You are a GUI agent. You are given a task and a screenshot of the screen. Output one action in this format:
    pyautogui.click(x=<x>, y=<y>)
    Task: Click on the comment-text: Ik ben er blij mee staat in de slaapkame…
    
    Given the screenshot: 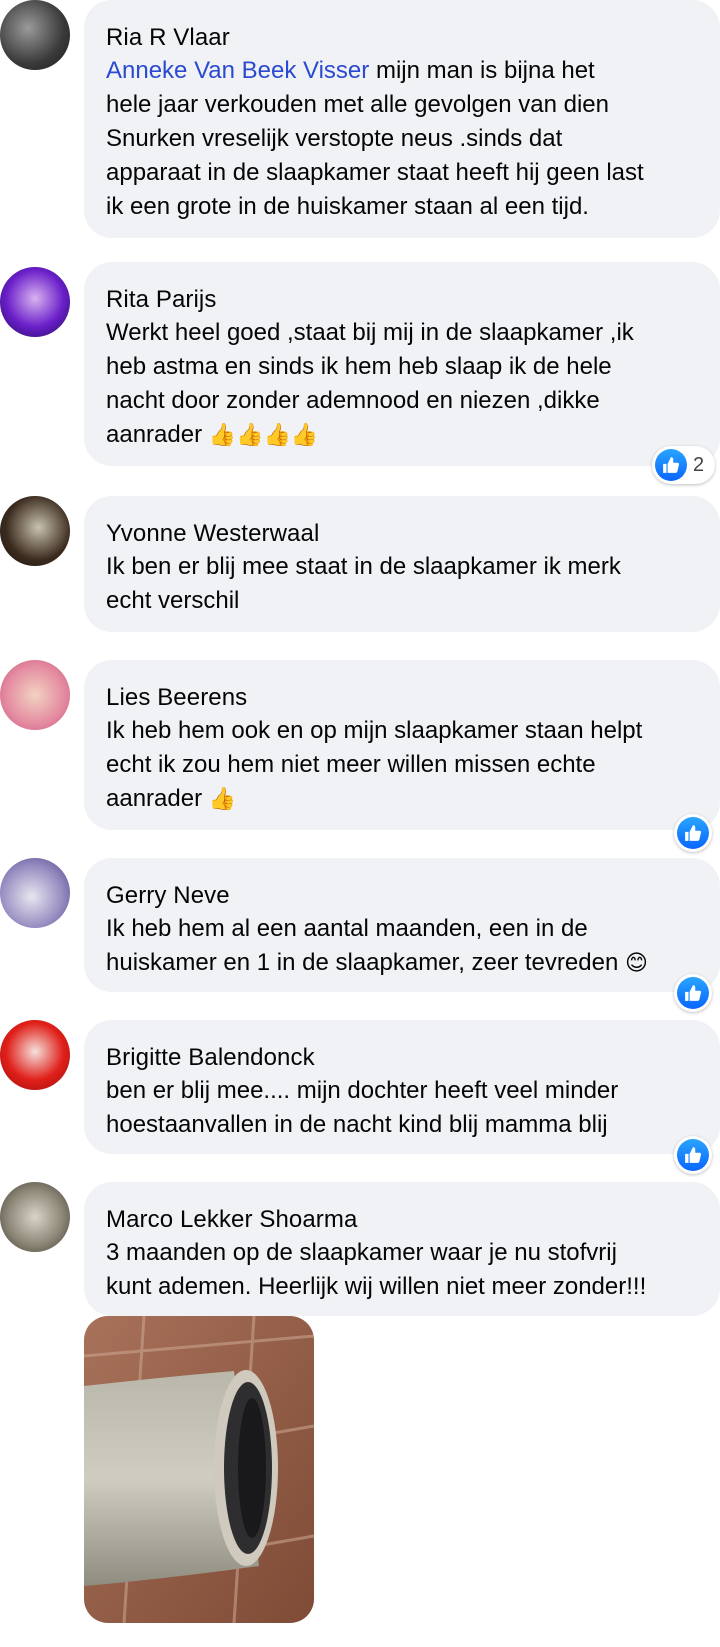 What is the action you would take?
    pyautogui.click(x=363, y=583)
    